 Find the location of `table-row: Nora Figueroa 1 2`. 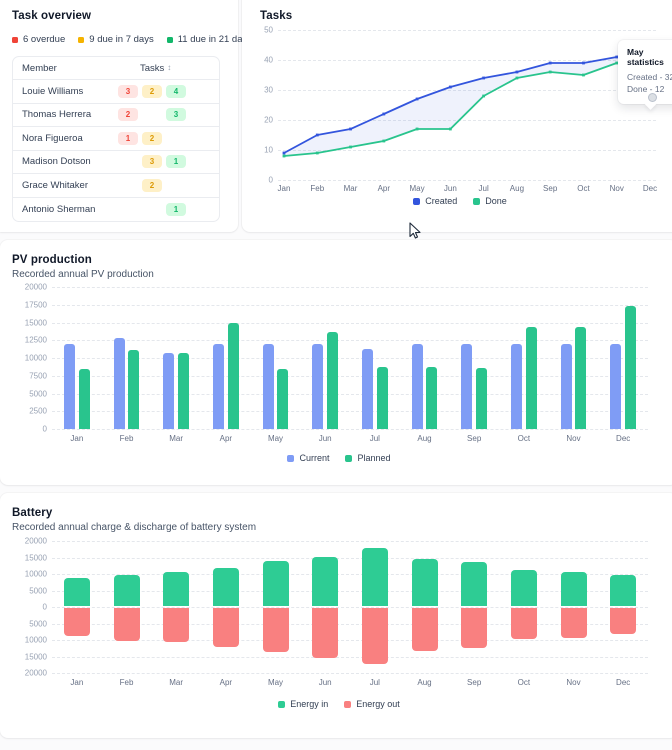

table-row: Nora Figueroa 1 2 is located at coordinates (116, 139).